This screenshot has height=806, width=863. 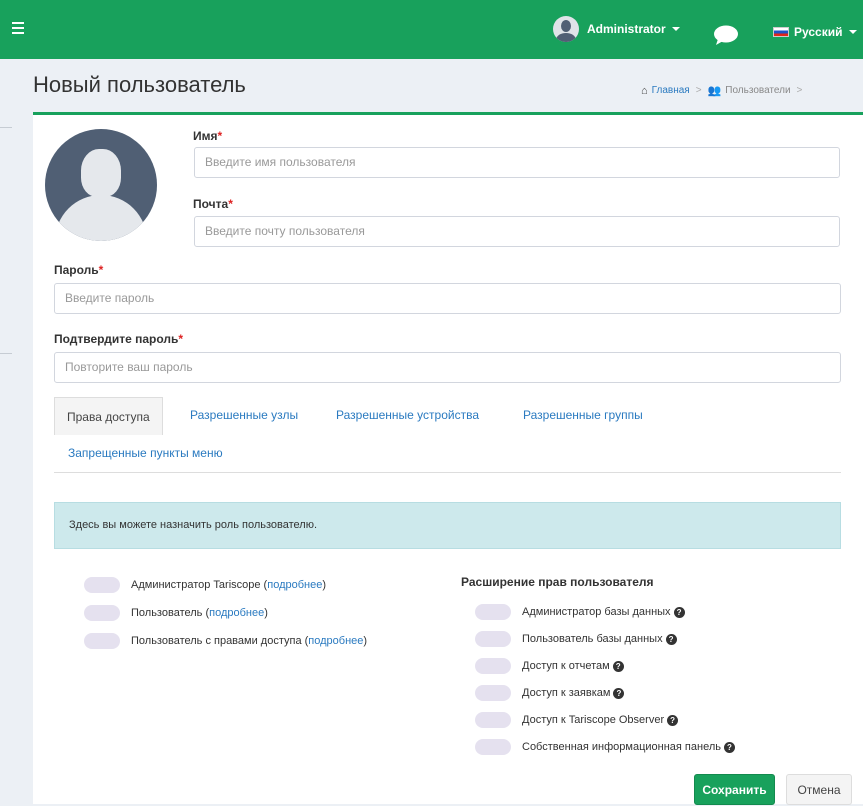 What do you see at coordinates (671, 90) in the screenshot?
I see `breadcrumb-home: Главная` at bounding box center [671, 90].